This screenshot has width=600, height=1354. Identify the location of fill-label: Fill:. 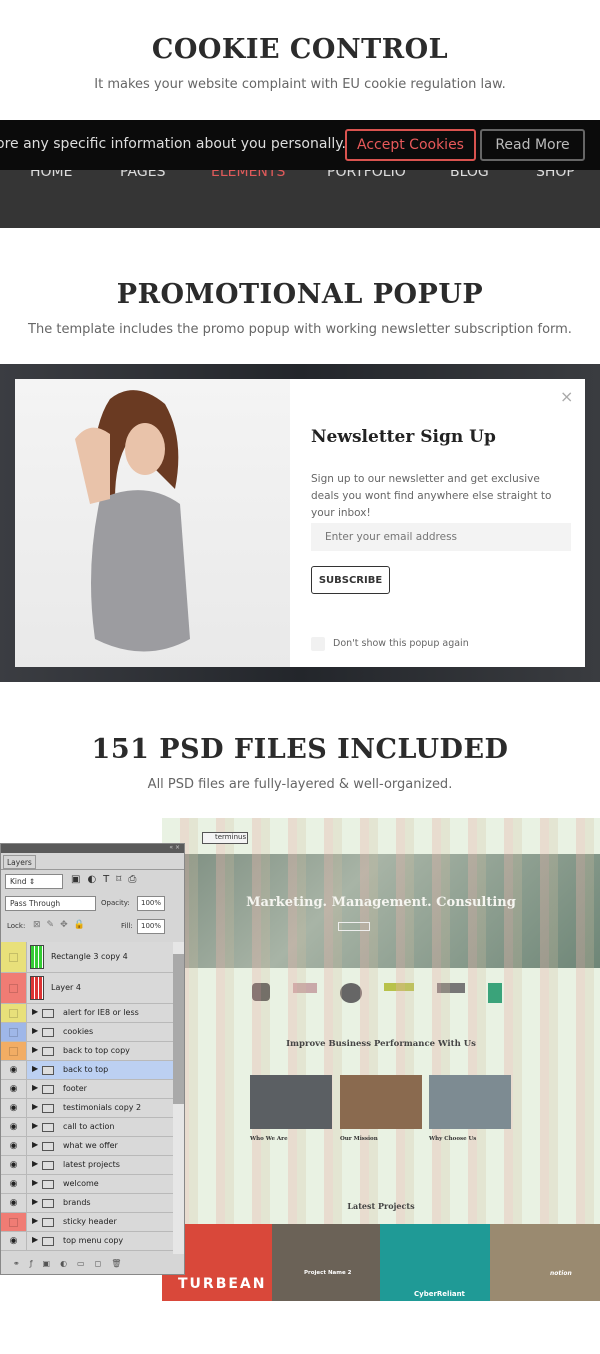
(127, 926).